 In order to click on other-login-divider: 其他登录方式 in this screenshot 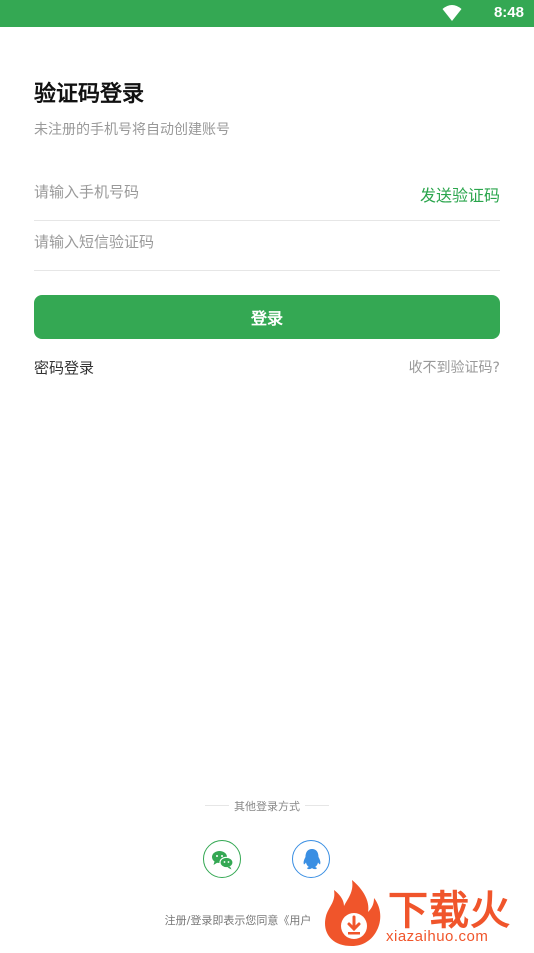, I will do `click(267, 805)`.